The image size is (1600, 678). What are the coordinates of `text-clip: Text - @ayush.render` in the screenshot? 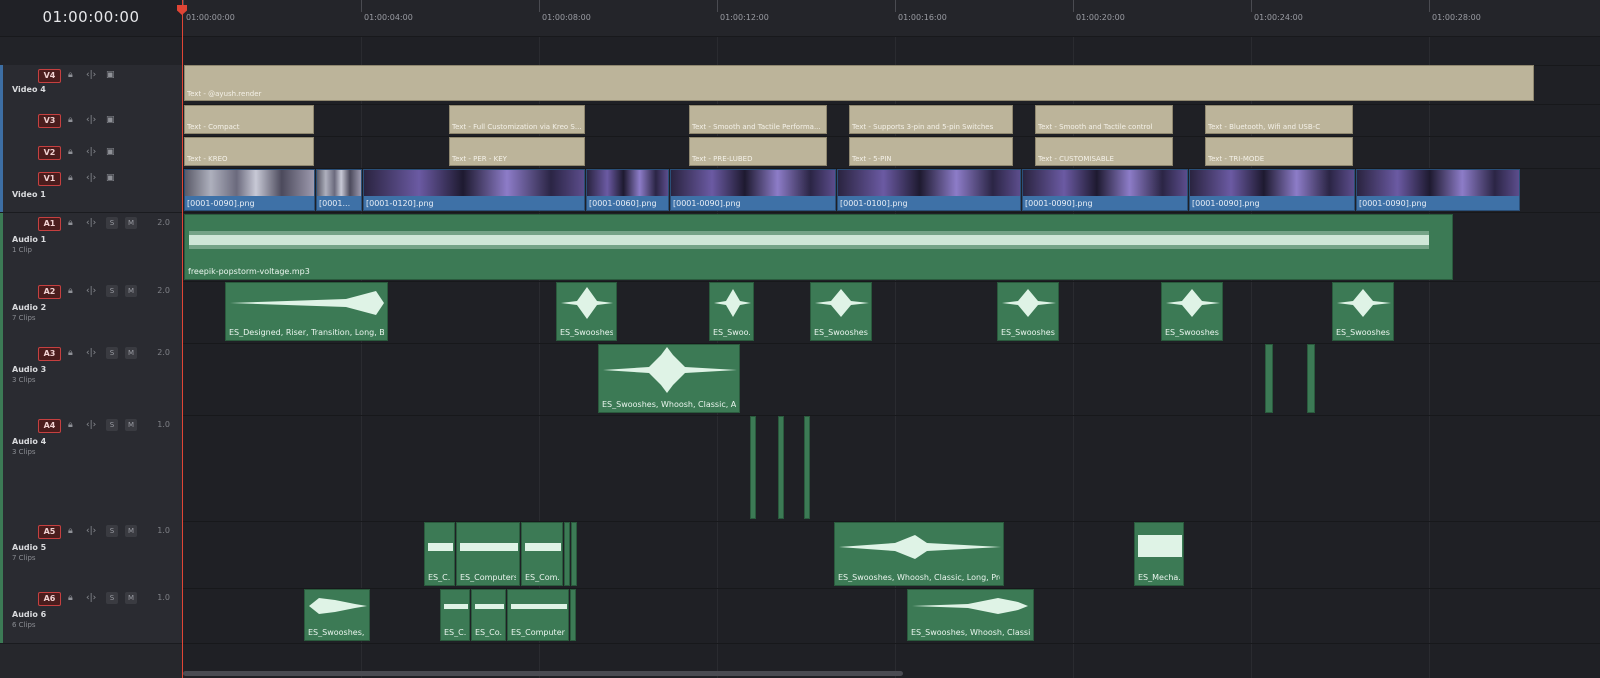 It's located at (859, 83).